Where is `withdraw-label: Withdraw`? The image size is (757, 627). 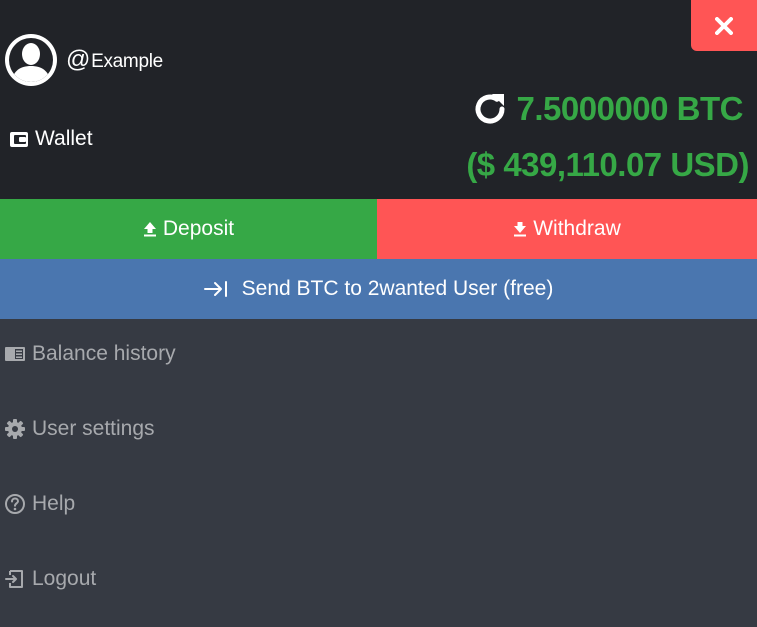
withdraw-label: Withdraw is located at coordinates (577, 228).